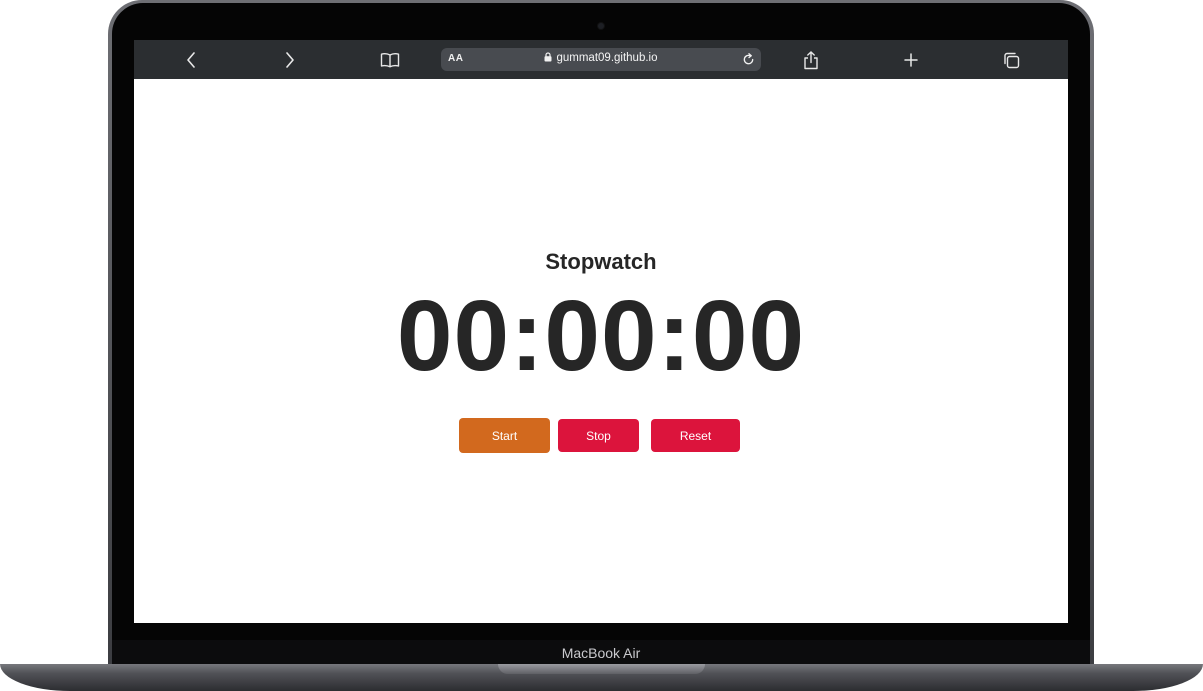 Image resolution: width=1203 pixels, height=691 pixels. Describe the element at coordinates (598, 435) in the screenshot. I see `stop-button: Stop` at that location.